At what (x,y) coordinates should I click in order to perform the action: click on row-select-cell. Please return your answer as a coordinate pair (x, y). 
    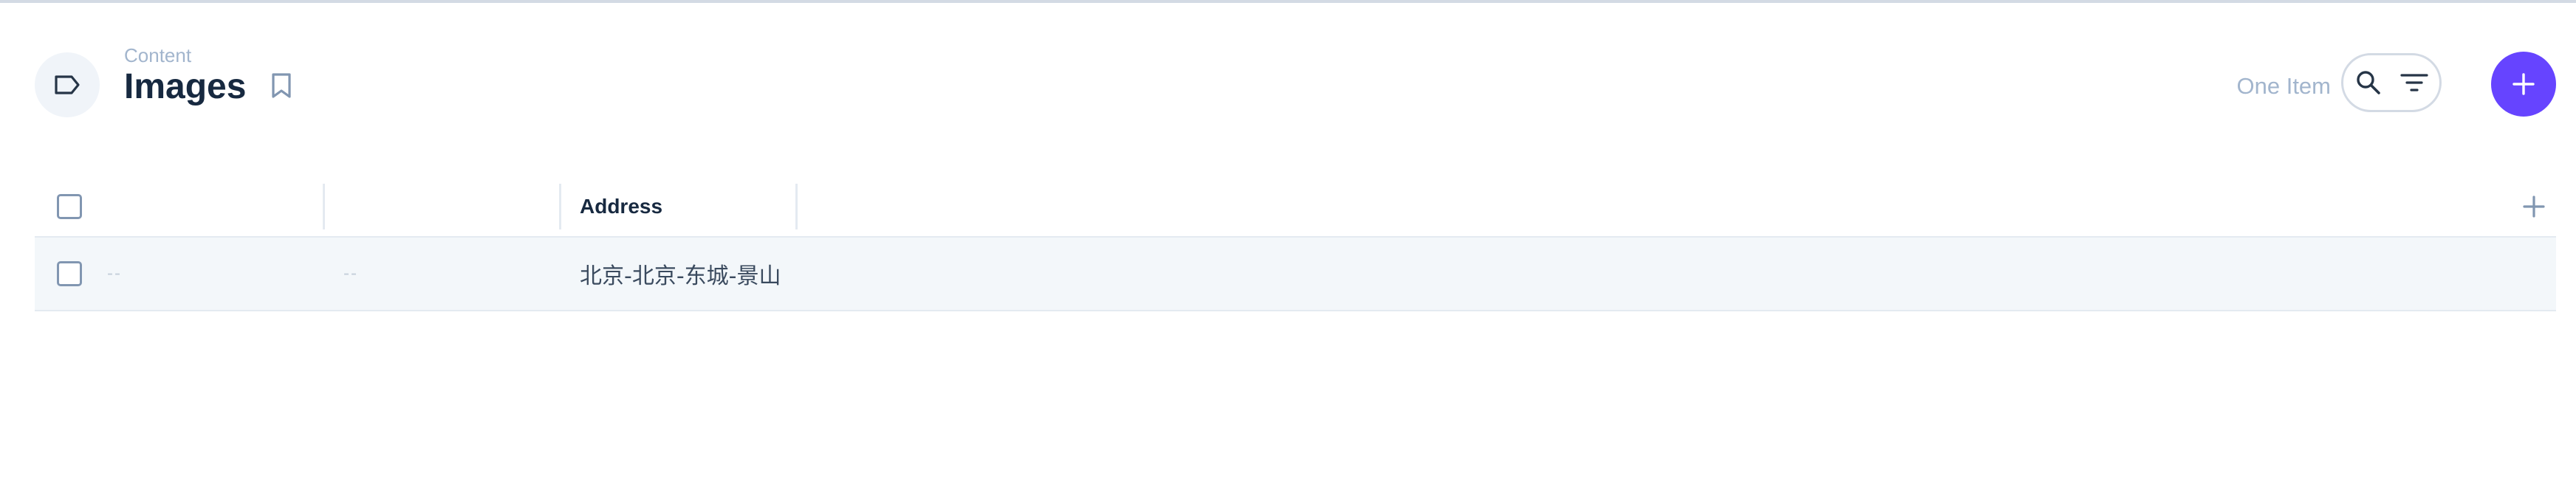
    Looking at the image, I should click on (69, 274).